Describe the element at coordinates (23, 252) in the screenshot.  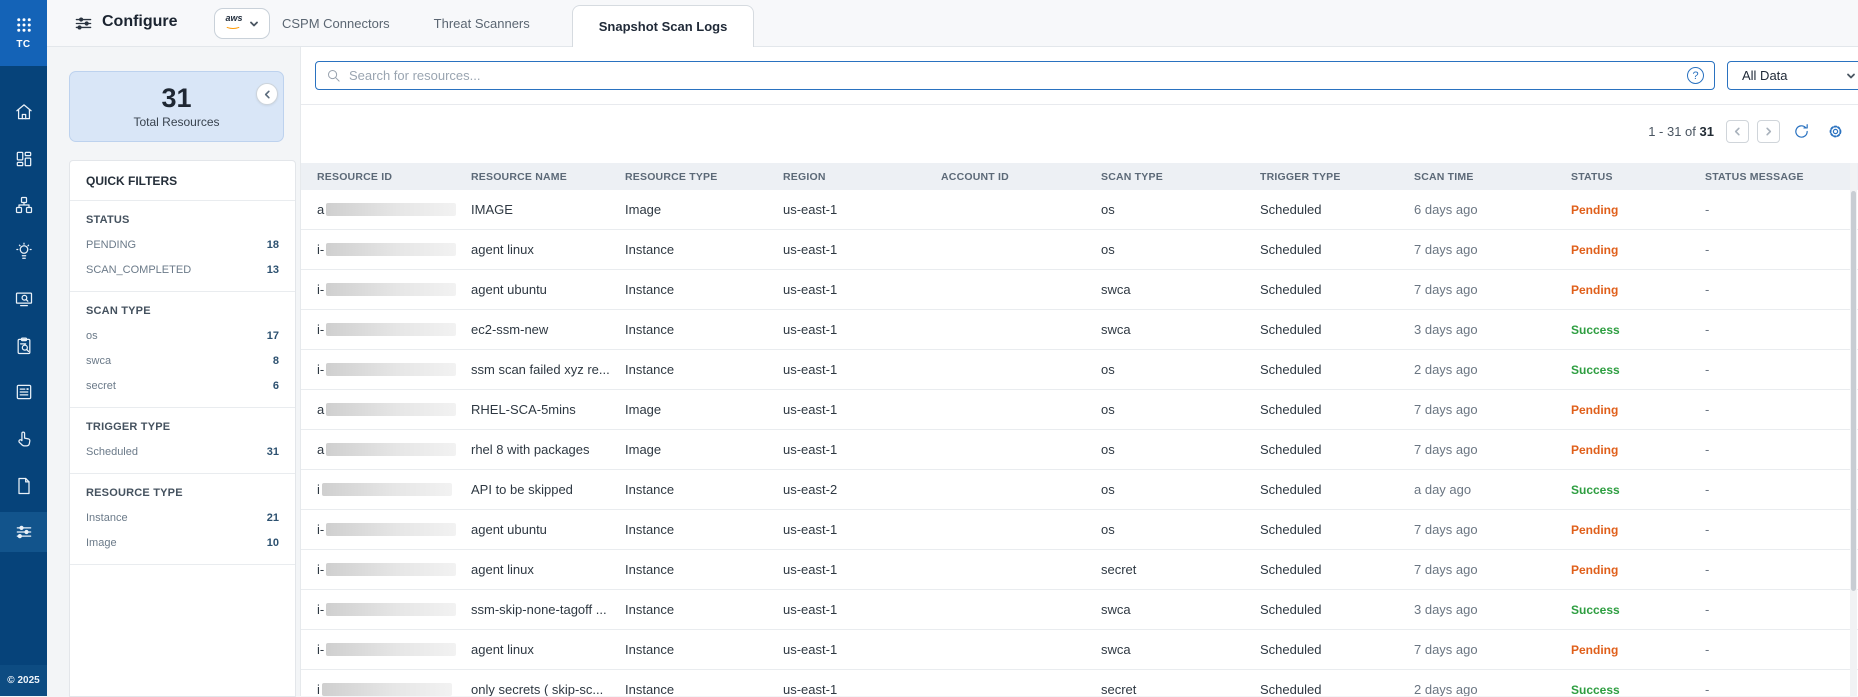
I see `sidebar-item-lightbulb` at that location.